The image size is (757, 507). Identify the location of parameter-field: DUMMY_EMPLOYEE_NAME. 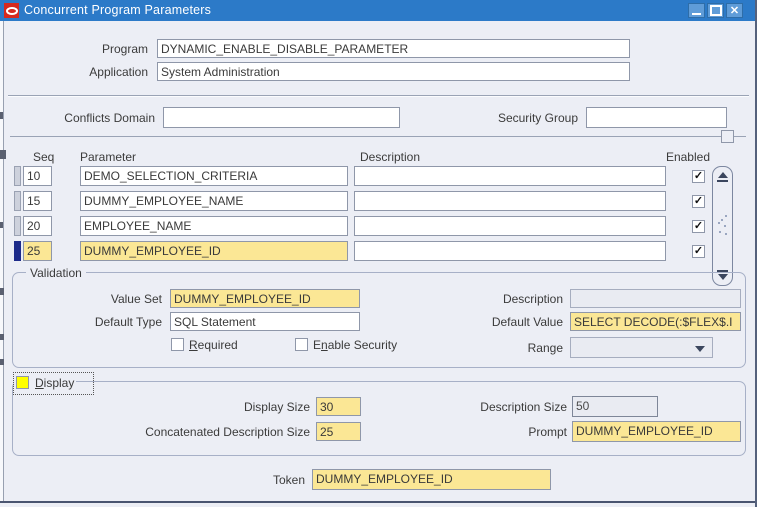
(214, 201).